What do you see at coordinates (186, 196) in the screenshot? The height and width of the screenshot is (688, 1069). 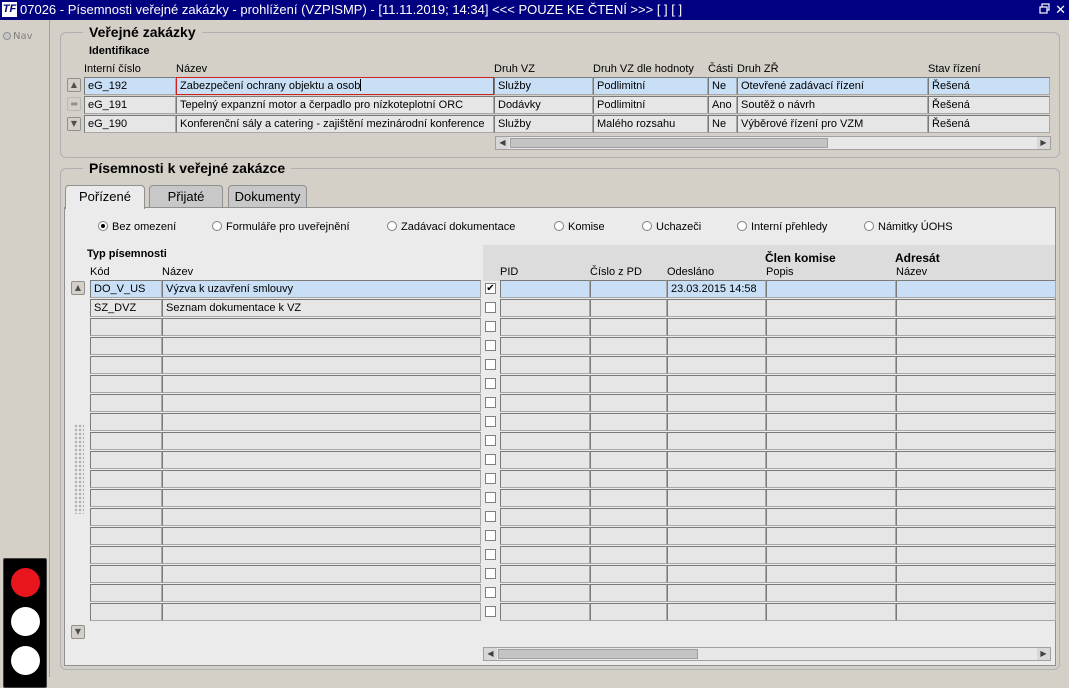 I see `tab-prijate: Přijaté` at bounding box center [186, 196].